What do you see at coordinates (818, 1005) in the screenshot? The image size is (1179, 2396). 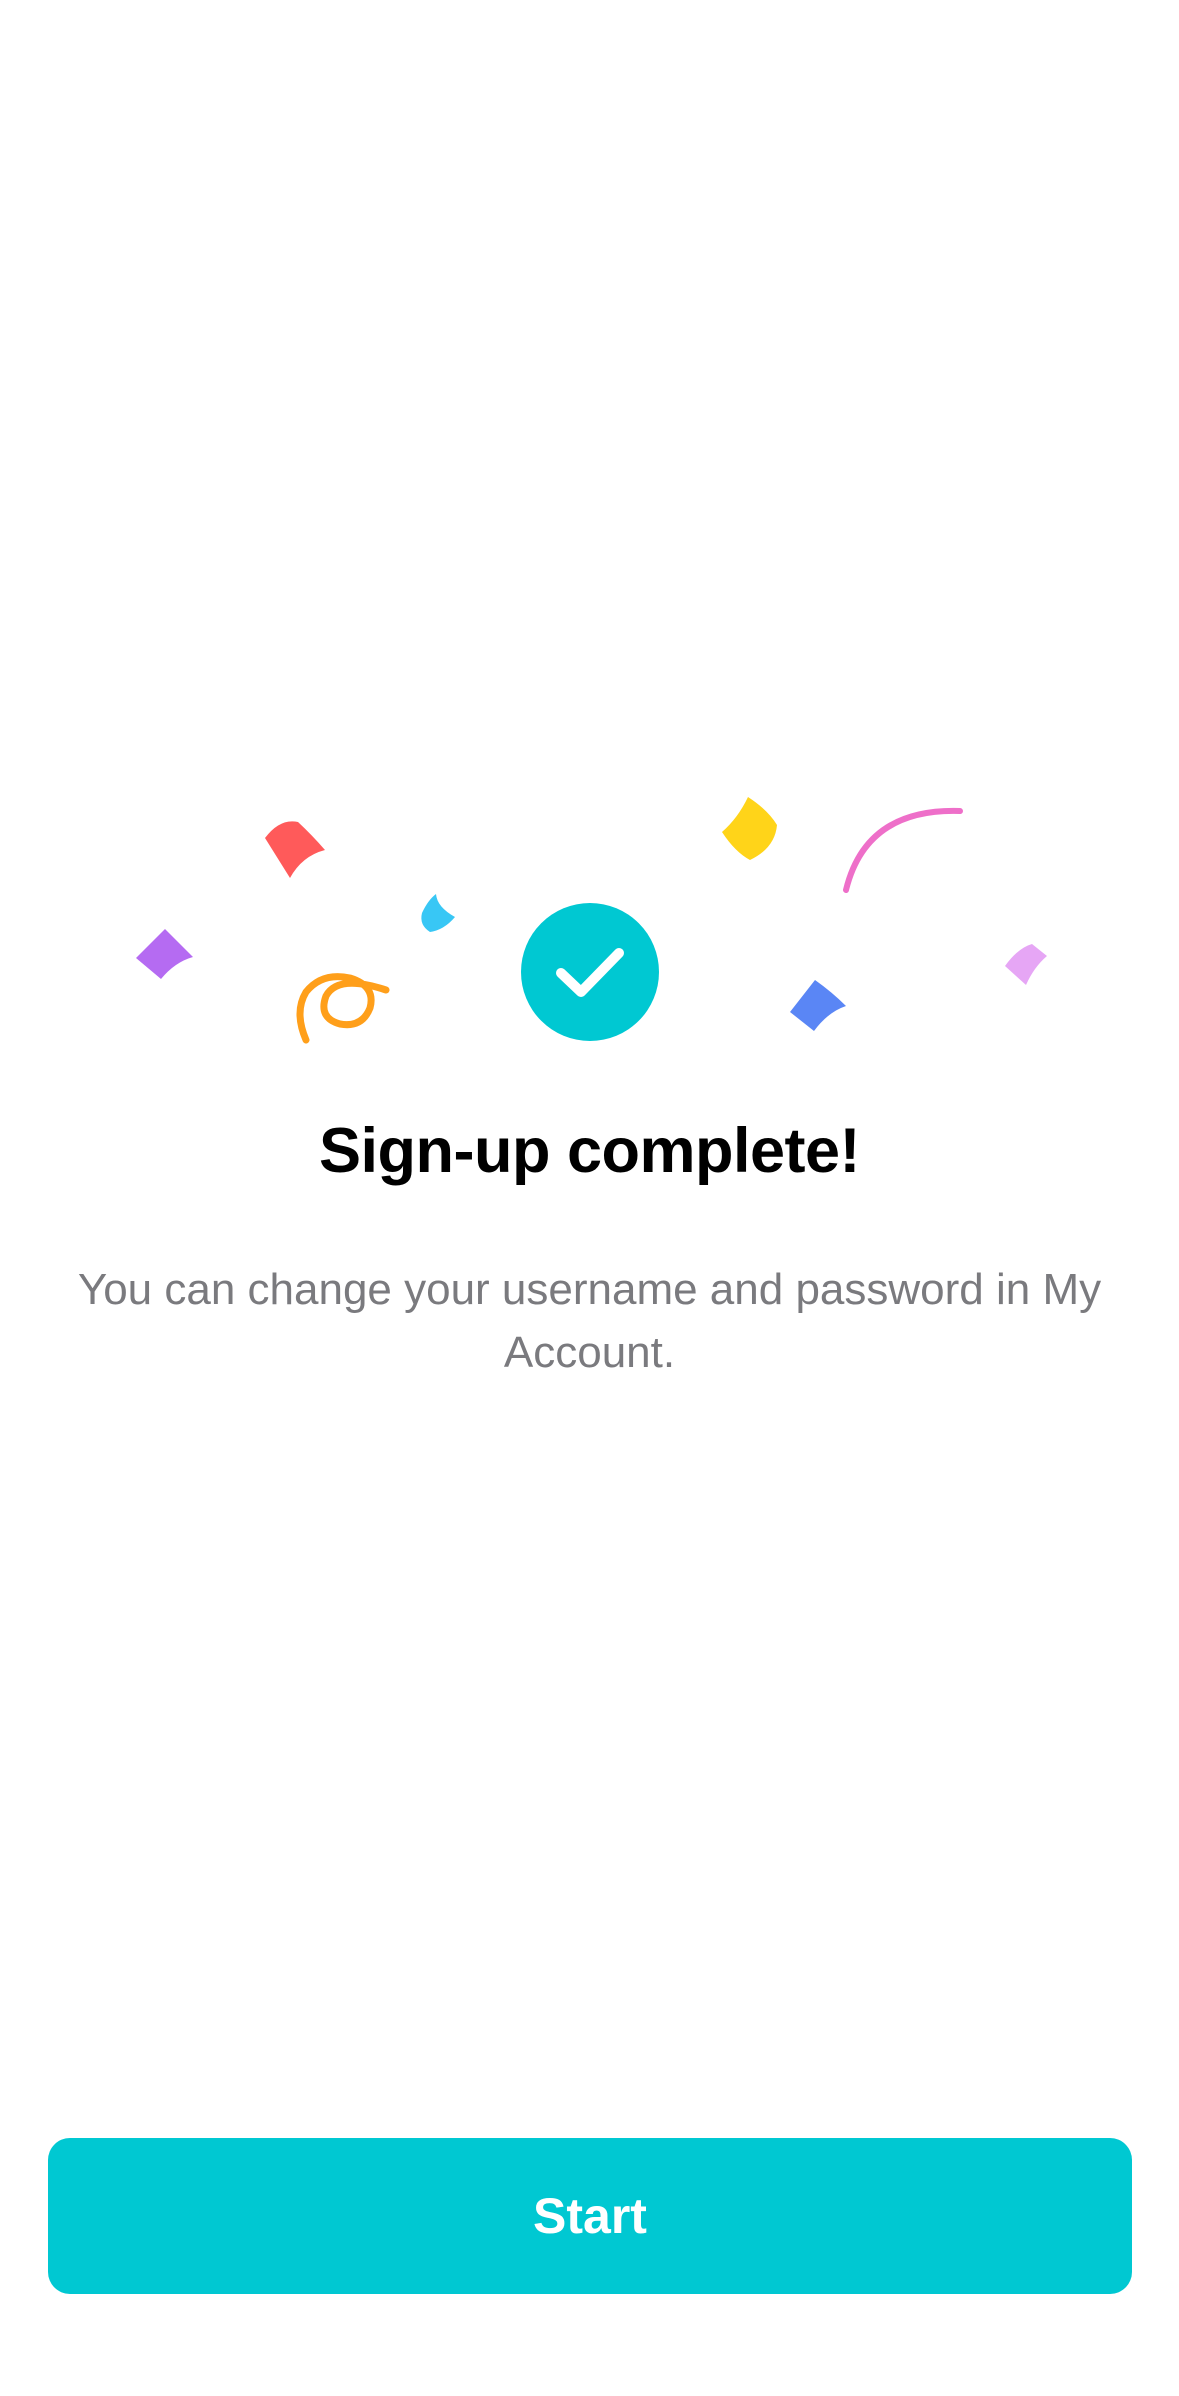 I see `confetti-blue-piece` at bounding box center [818, 1005].